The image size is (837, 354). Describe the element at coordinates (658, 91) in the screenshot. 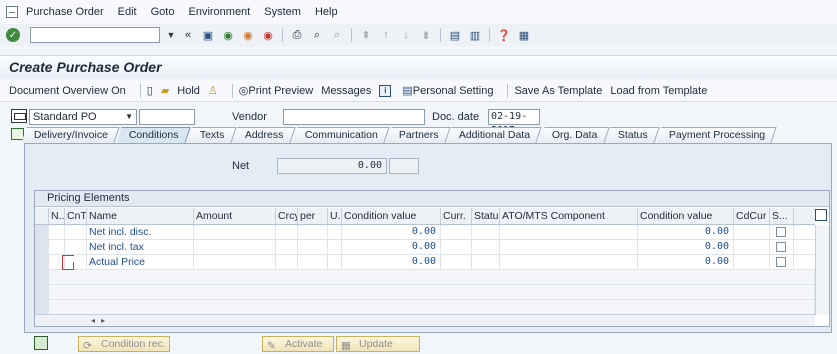

I see `load-from-template-button: Load from Template` at that location.